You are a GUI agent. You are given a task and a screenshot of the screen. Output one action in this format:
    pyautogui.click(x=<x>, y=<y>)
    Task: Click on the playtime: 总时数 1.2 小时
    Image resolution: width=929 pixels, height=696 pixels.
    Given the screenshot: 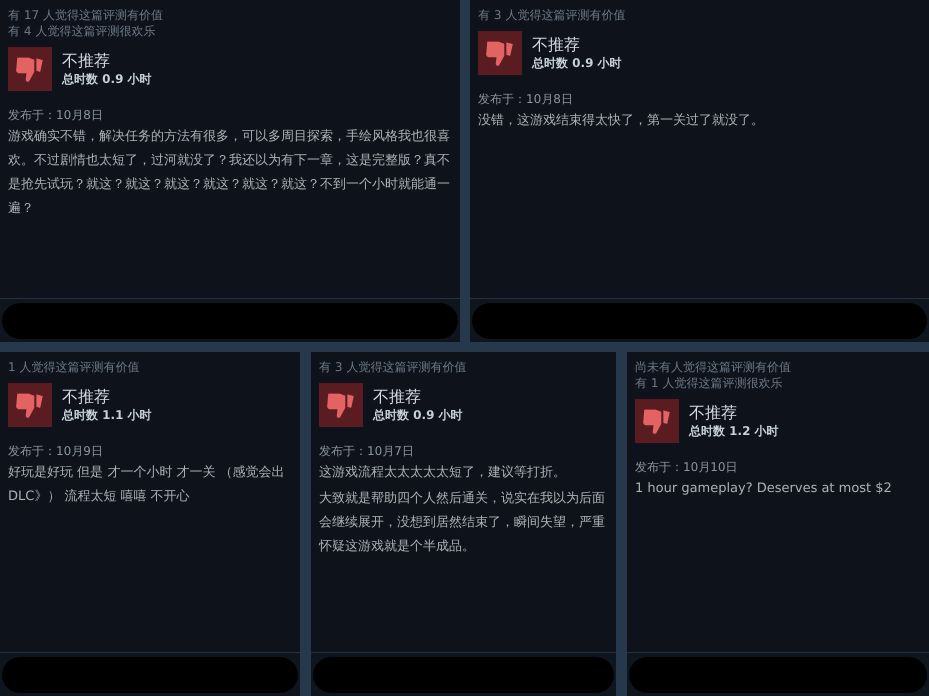 What is the action you would take?
    pyautogui.click(x=734, y=431)
    